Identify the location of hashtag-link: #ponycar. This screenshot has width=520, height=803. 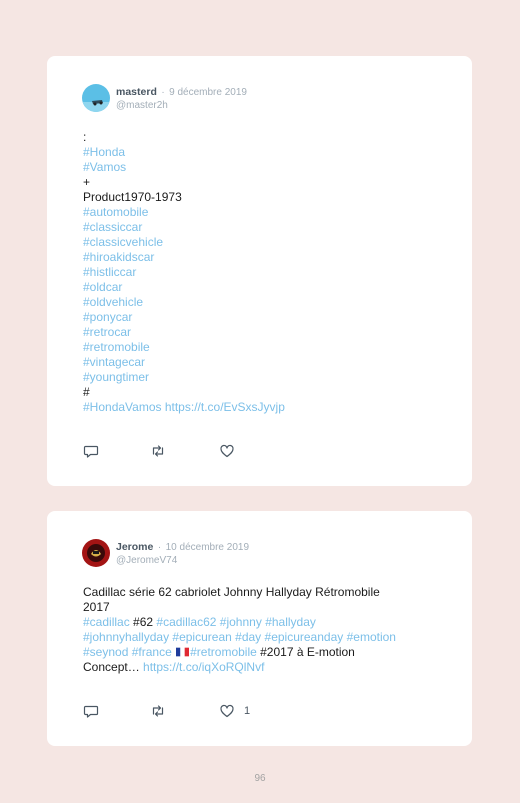
(107, 317).